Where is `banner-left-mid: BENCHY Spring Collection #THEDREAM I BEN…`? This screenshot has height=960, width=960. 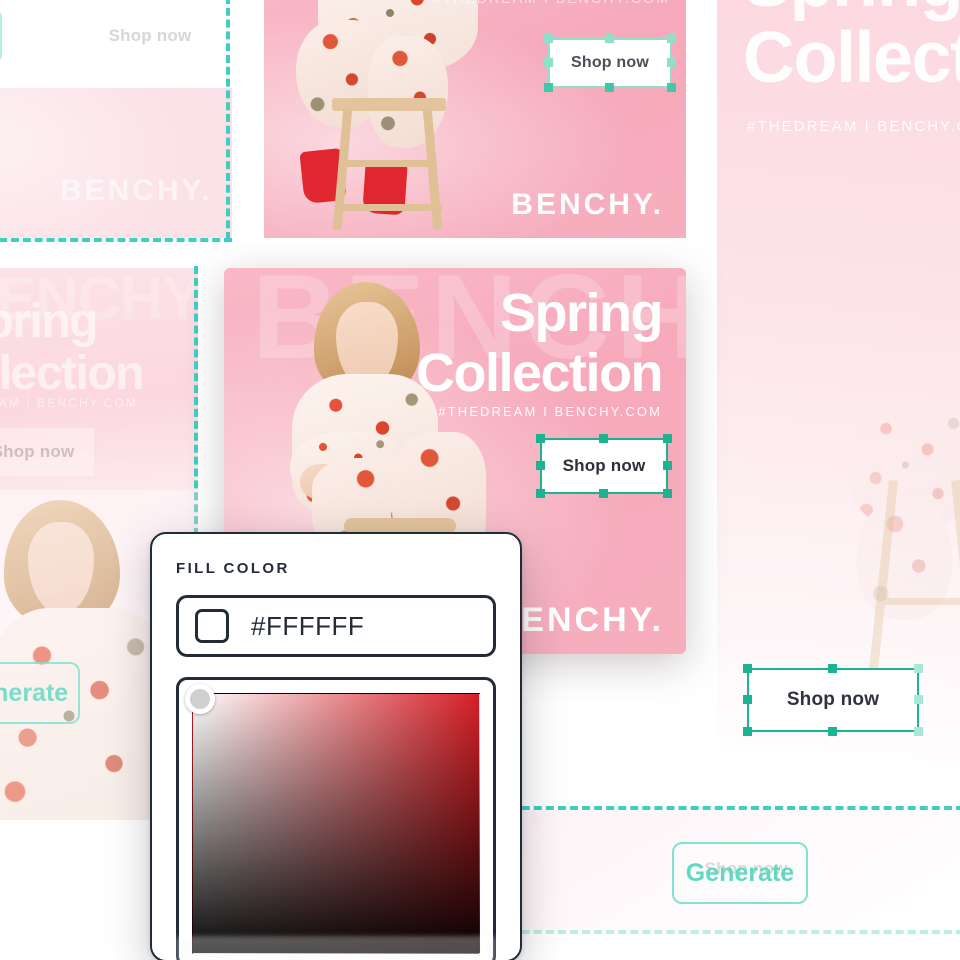
banner-left-mid: BENCHY Spring Collection #THEDREAM I BEN… is located at coordinates (99, 379).